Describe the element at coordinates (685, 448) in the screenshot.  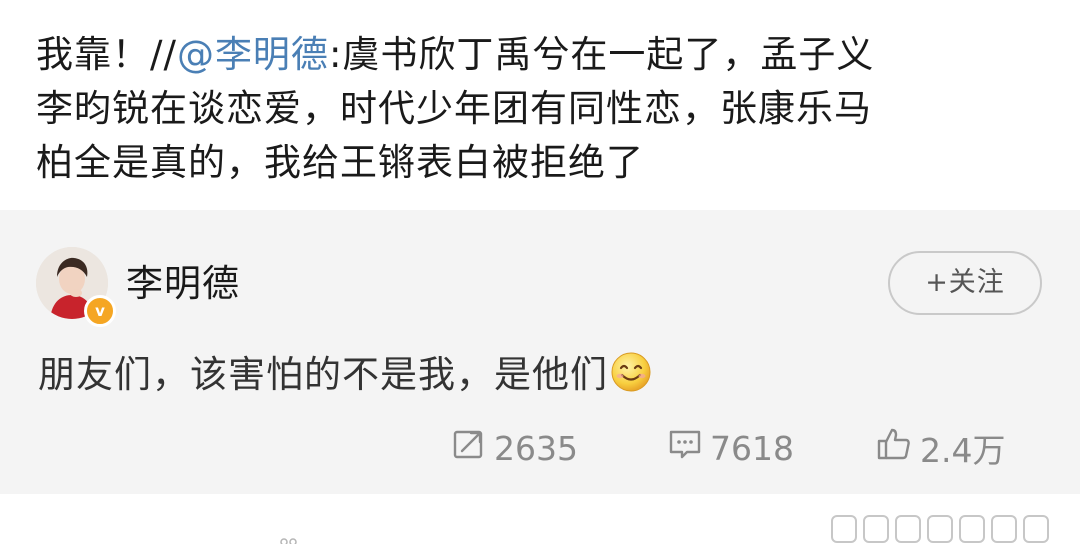
I see `comment-icon` at that location.